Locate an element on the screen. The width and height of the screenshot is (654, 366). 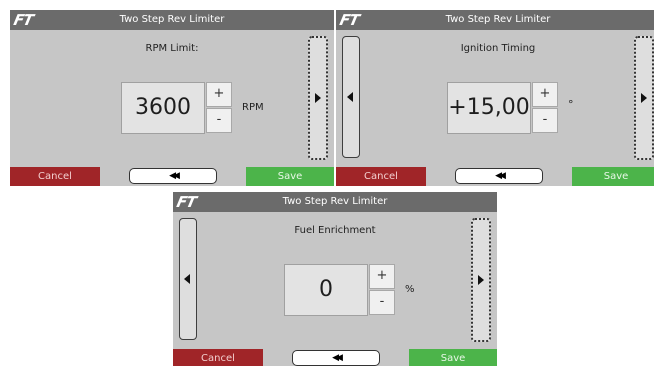
unit-label: RPM is located at coordinates (253, 107).